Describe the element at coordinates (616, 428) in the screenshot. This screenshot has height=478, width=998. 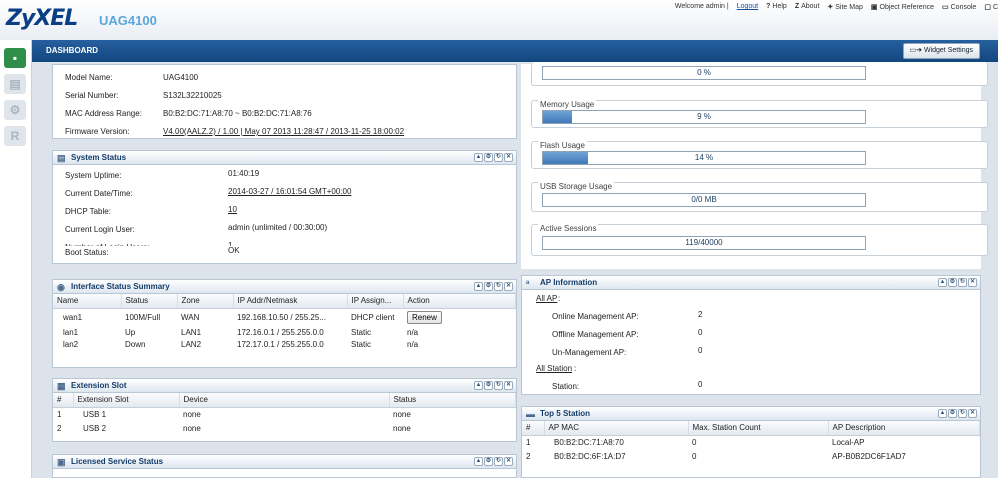
I see `col-ap-mac: AP MAC` at that location.